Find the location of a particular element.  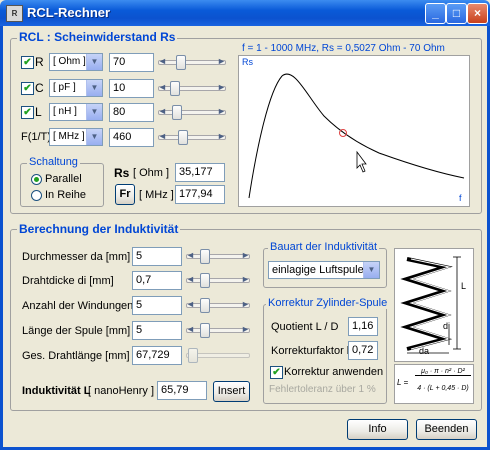

laenge-input: 5 is located at coordinates (157, 330).